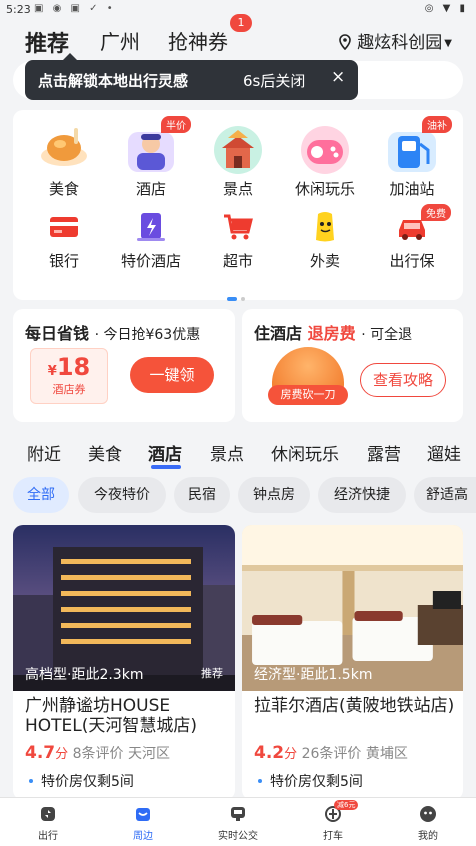 Image resolution: width=476 pixels, height=846 pixels. Describe the element at coordinates (198, 40) in the screenshot. I see `tab-coupons: 抢神券` at that location.